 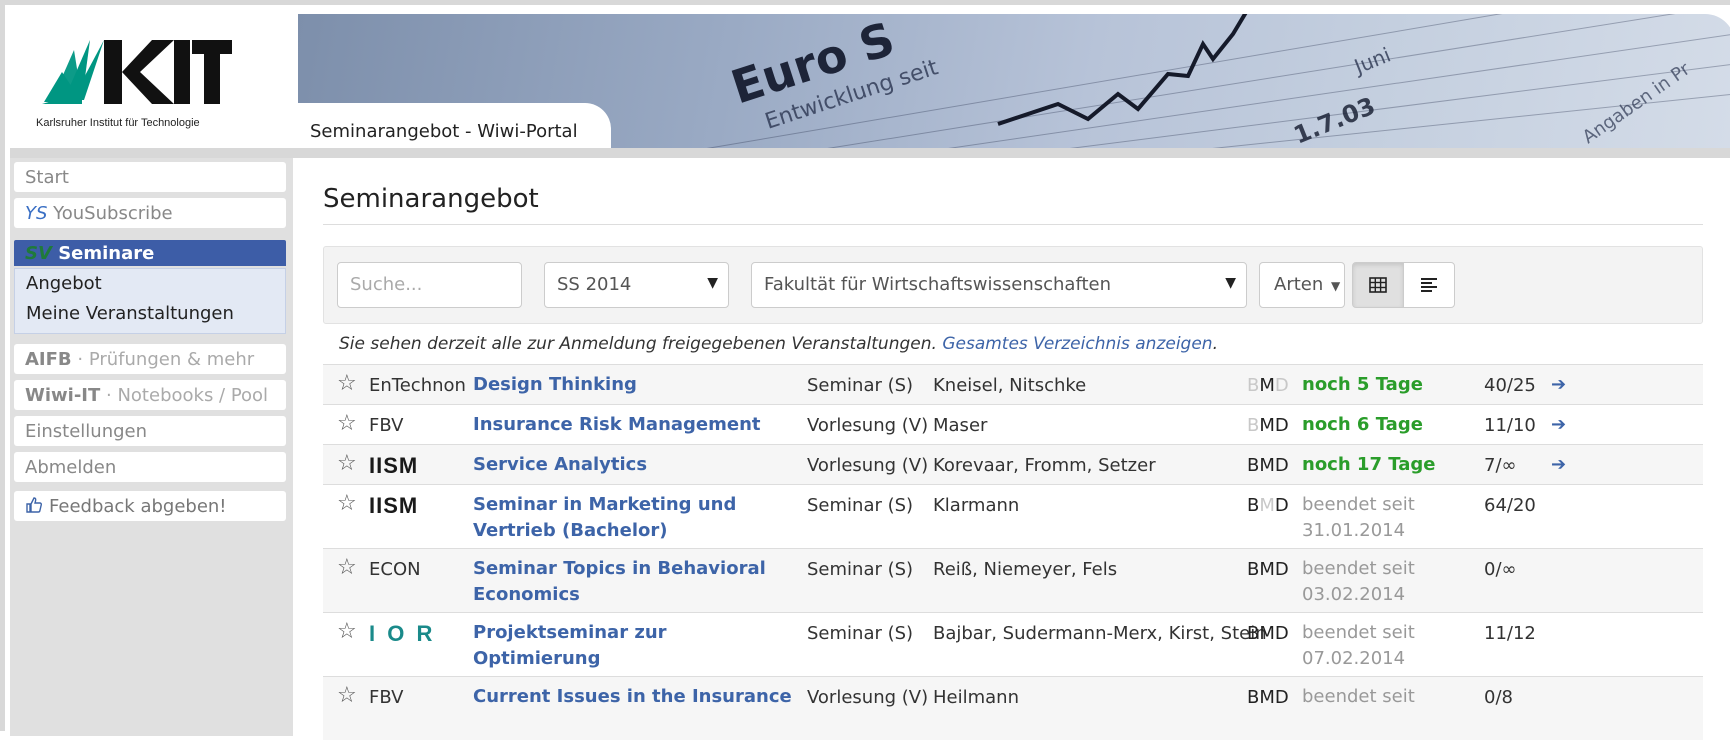 What do you see at coordinates (431, 199) in the screenshot?
I see `page-title: Seminarangebot` at bounding box center [431, 199].